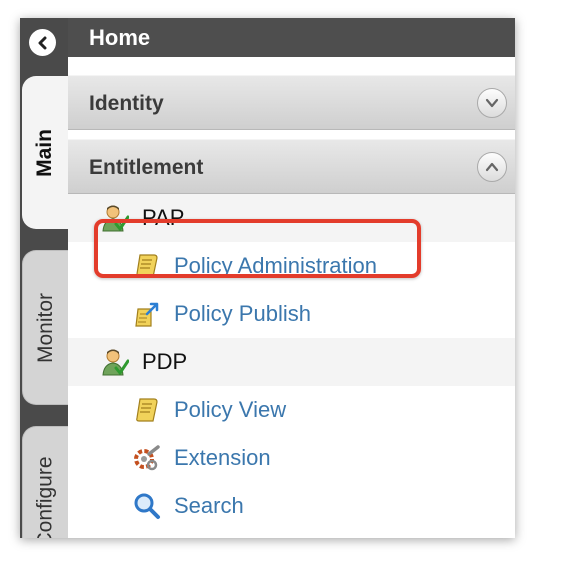 The height and width of the screenshot is (585, 563). What do you see at coordinates (209, 505) in the screenshot?
I see `menu-item-search-label: Search` at bounding box center [209, 505].